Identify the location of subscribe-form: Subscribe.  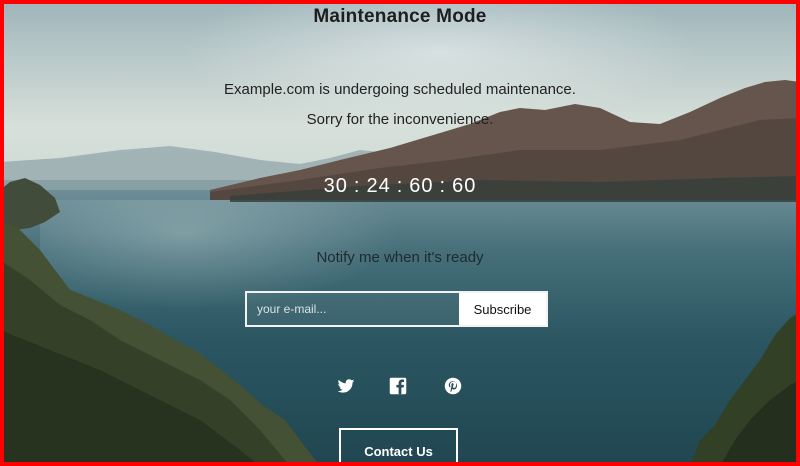
(396, 309).